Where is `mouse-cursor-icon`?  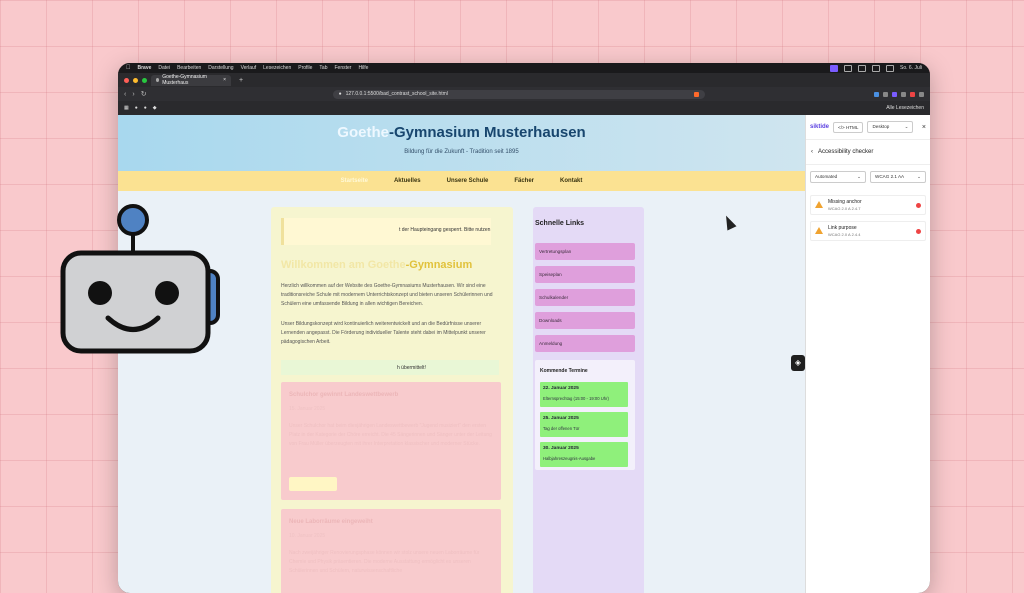 mouse-cursor-icon is located at coordinates (729, 222).